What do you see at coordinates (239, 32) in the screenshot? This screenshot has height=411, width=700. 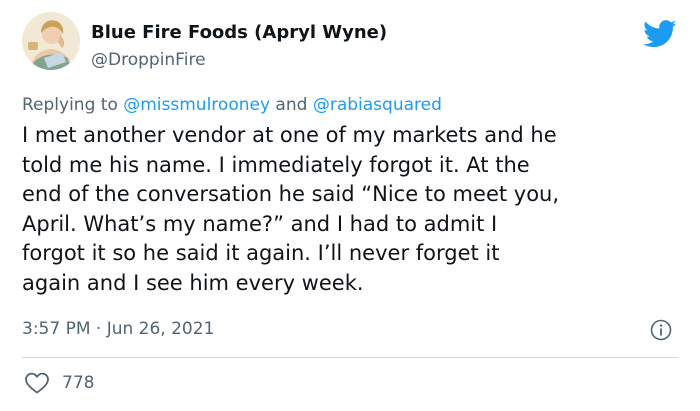 I see `display-name: Blue Fire Foods (Apryl Wyne)` at bounding box center [239, 32].